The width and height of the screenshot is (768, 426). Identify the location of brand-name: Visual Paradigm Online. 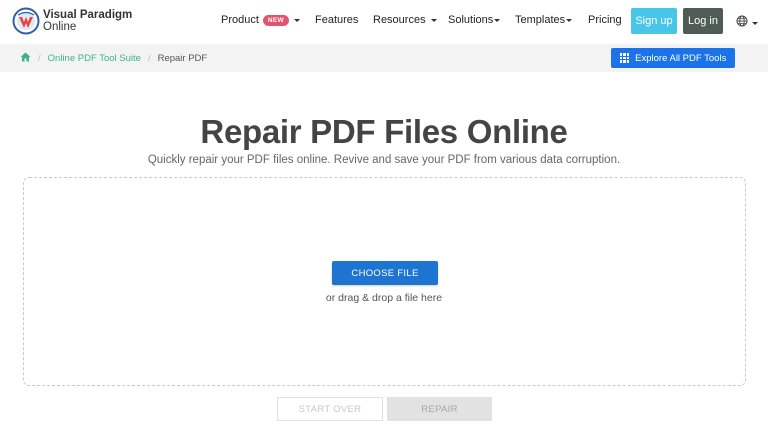
(87, 21).